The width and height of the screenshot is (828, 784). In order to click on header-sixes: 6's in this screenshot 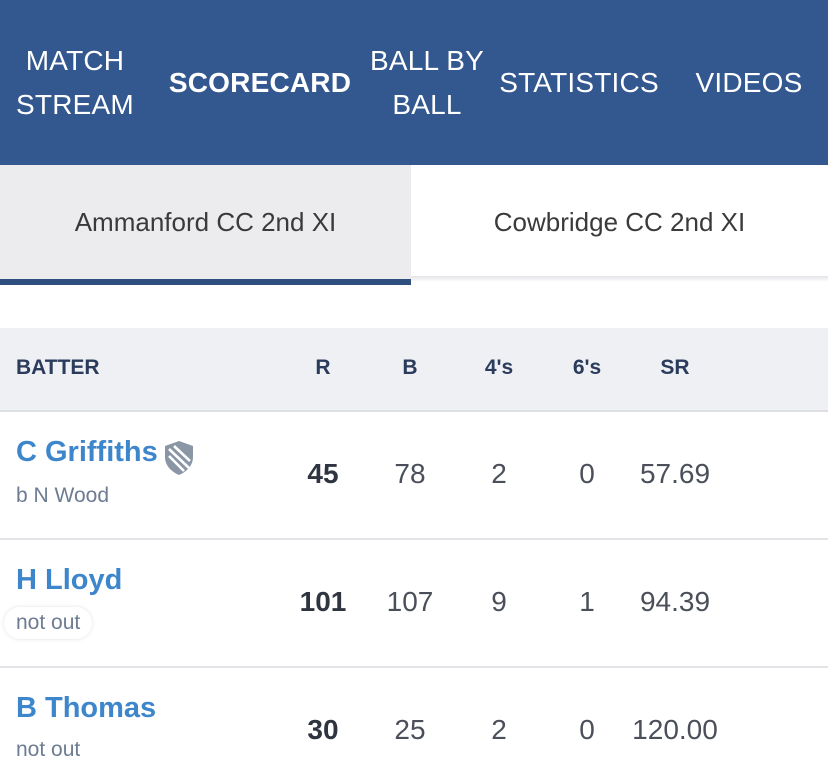, I will do `click(587, 367)`.